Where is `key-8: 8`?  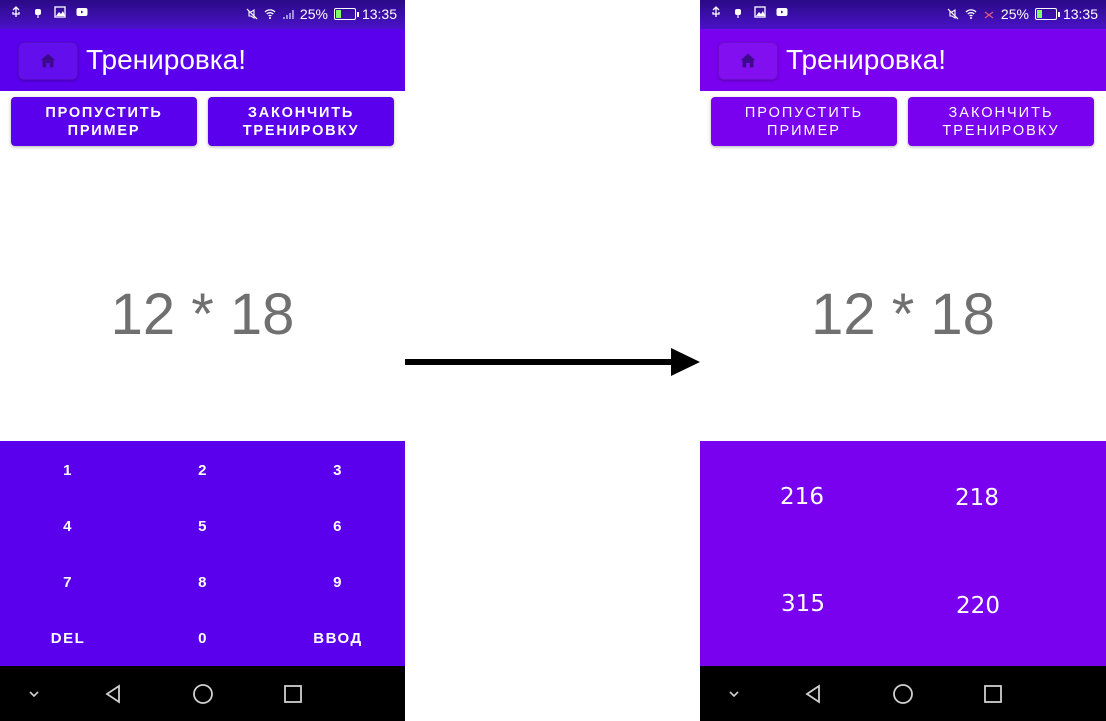 key-8: 8 is located at coordinates (203, 582).